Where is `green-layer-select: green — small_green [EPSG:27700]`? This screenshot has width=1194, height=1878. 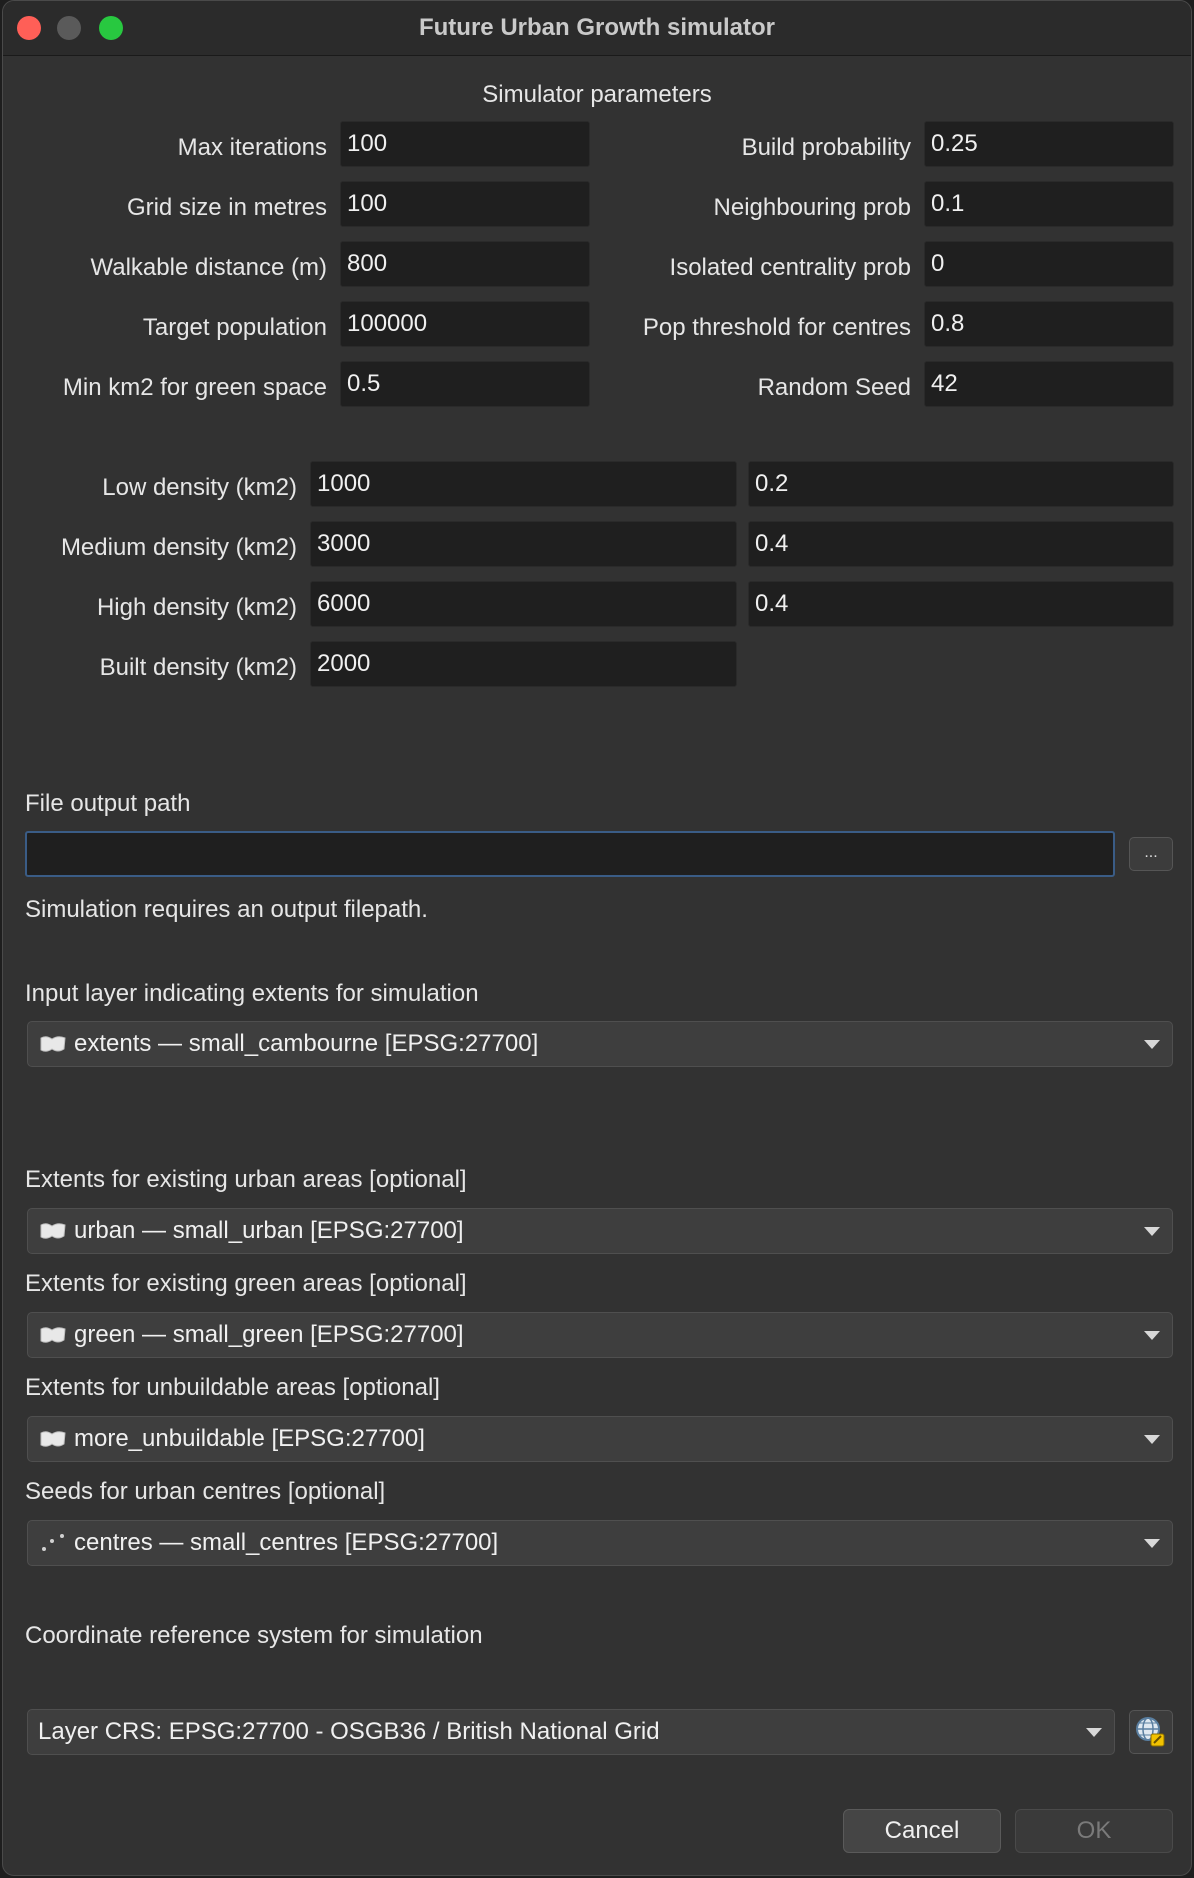
green-layer-select: green — small_green [EPSG:27700] is located at coordinates (600, 1335).